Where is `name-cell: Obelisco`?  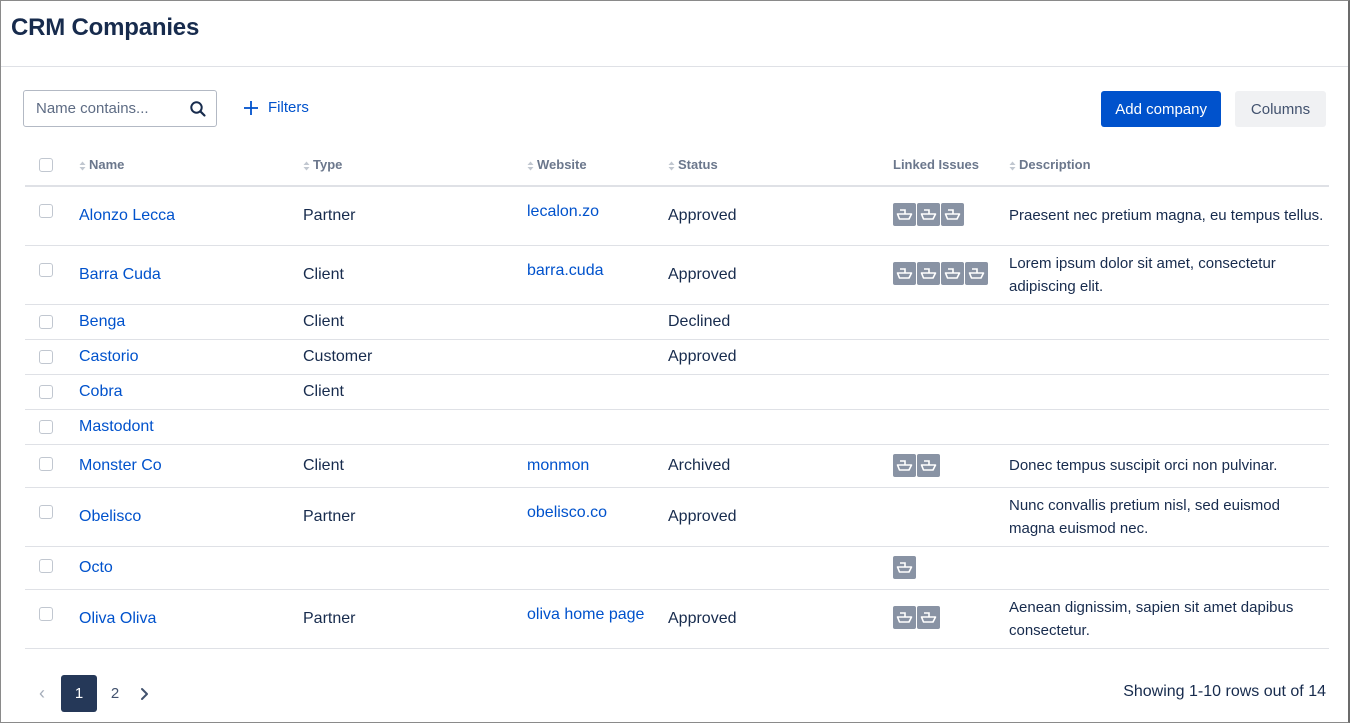 name-cell: Obelisco is located at coordinates (191, 517).